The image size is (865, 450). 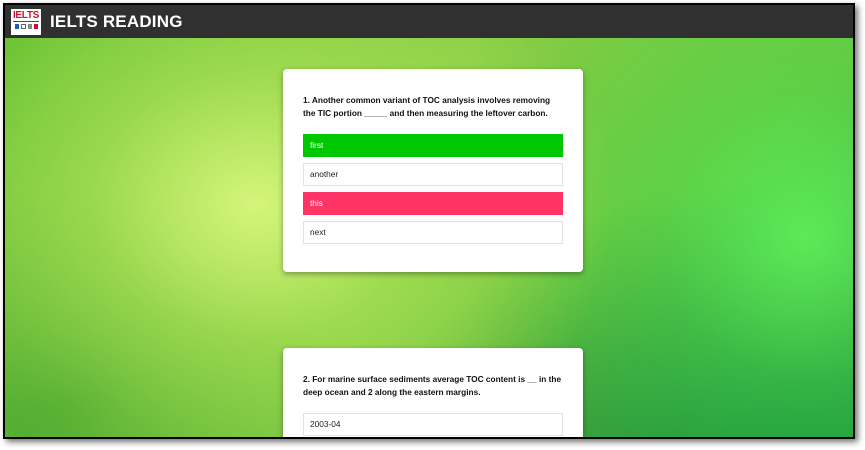 What do you see at coordinates (131, 438) in the screenshot?
I see `scroll-indicator` at bounding box center [131, 438].